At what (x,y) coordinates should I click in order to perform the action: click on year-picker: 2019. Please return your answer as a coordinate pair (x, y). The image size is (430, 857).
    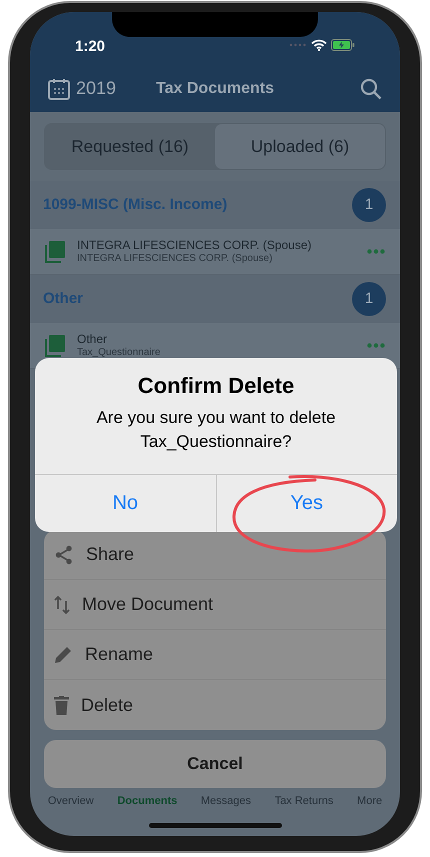
    Looking at the image, I should click on (82, 88).